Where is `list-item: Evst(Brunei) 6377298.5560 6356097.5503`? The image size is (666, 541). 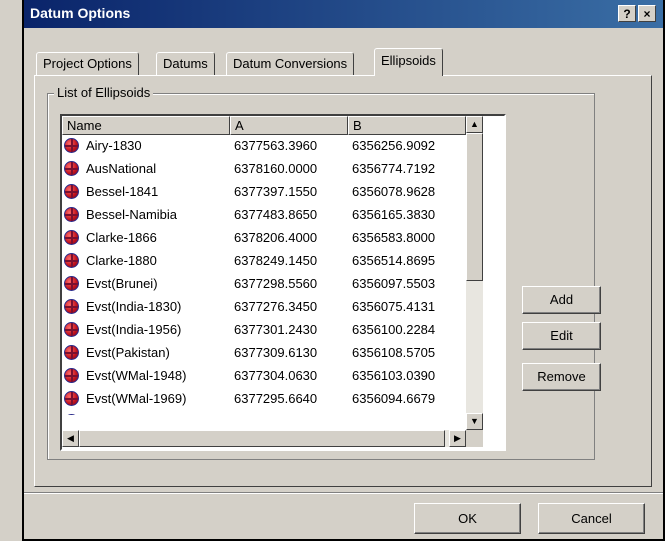
list-item: Evst(Brunei) 6377298.5560 6356097.5503 is located at coordinates (264, 284).